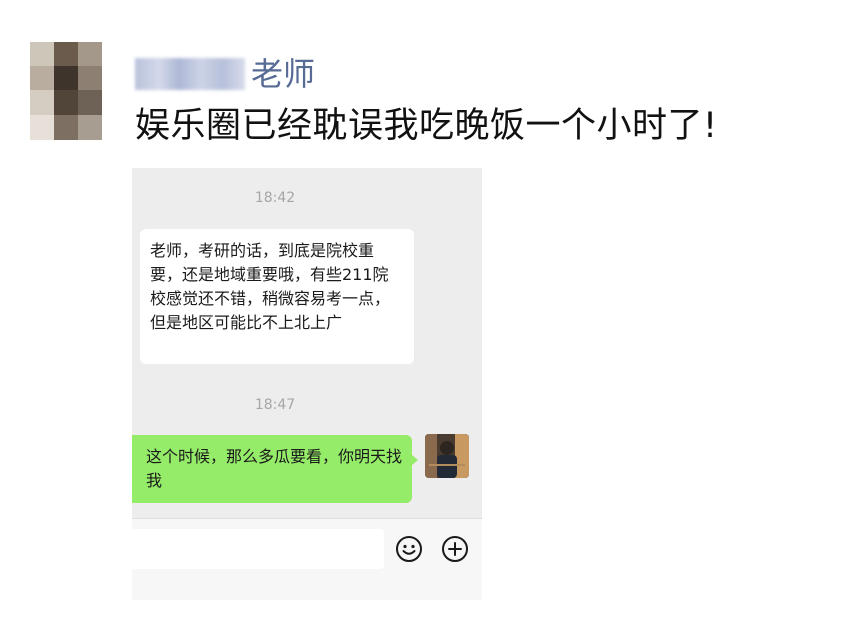 This screenshot has height=627, width=860. Describe the element at coordinates (275, 405) in the screenshot. I see `timestamp: 18:47` at that location.